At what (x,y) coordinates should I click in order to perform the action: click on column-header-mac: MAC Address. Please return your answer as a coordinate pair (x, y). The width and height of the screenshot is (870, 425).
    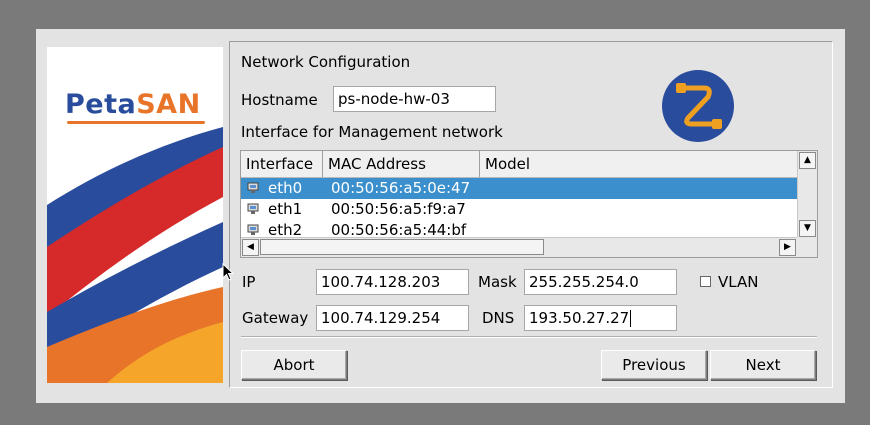
    Looking at the image, I should click on (401, 164).